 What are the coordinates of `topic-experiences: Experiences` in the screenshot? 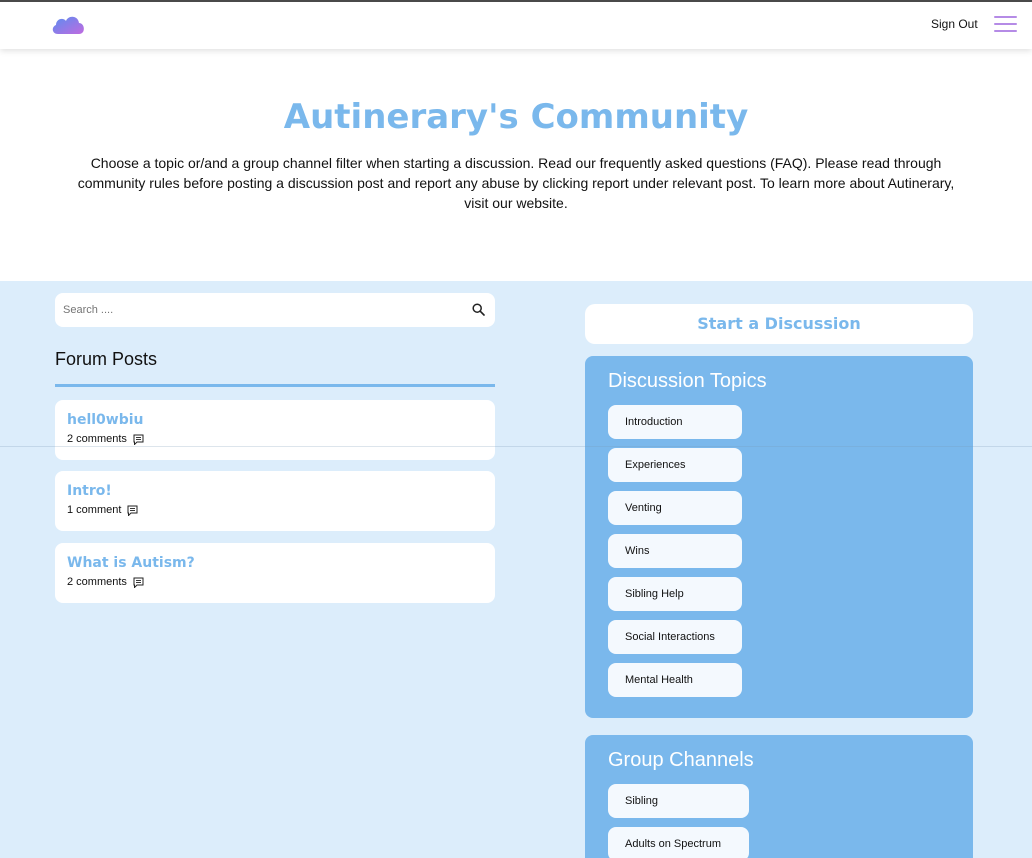 It's located at (675, 465).